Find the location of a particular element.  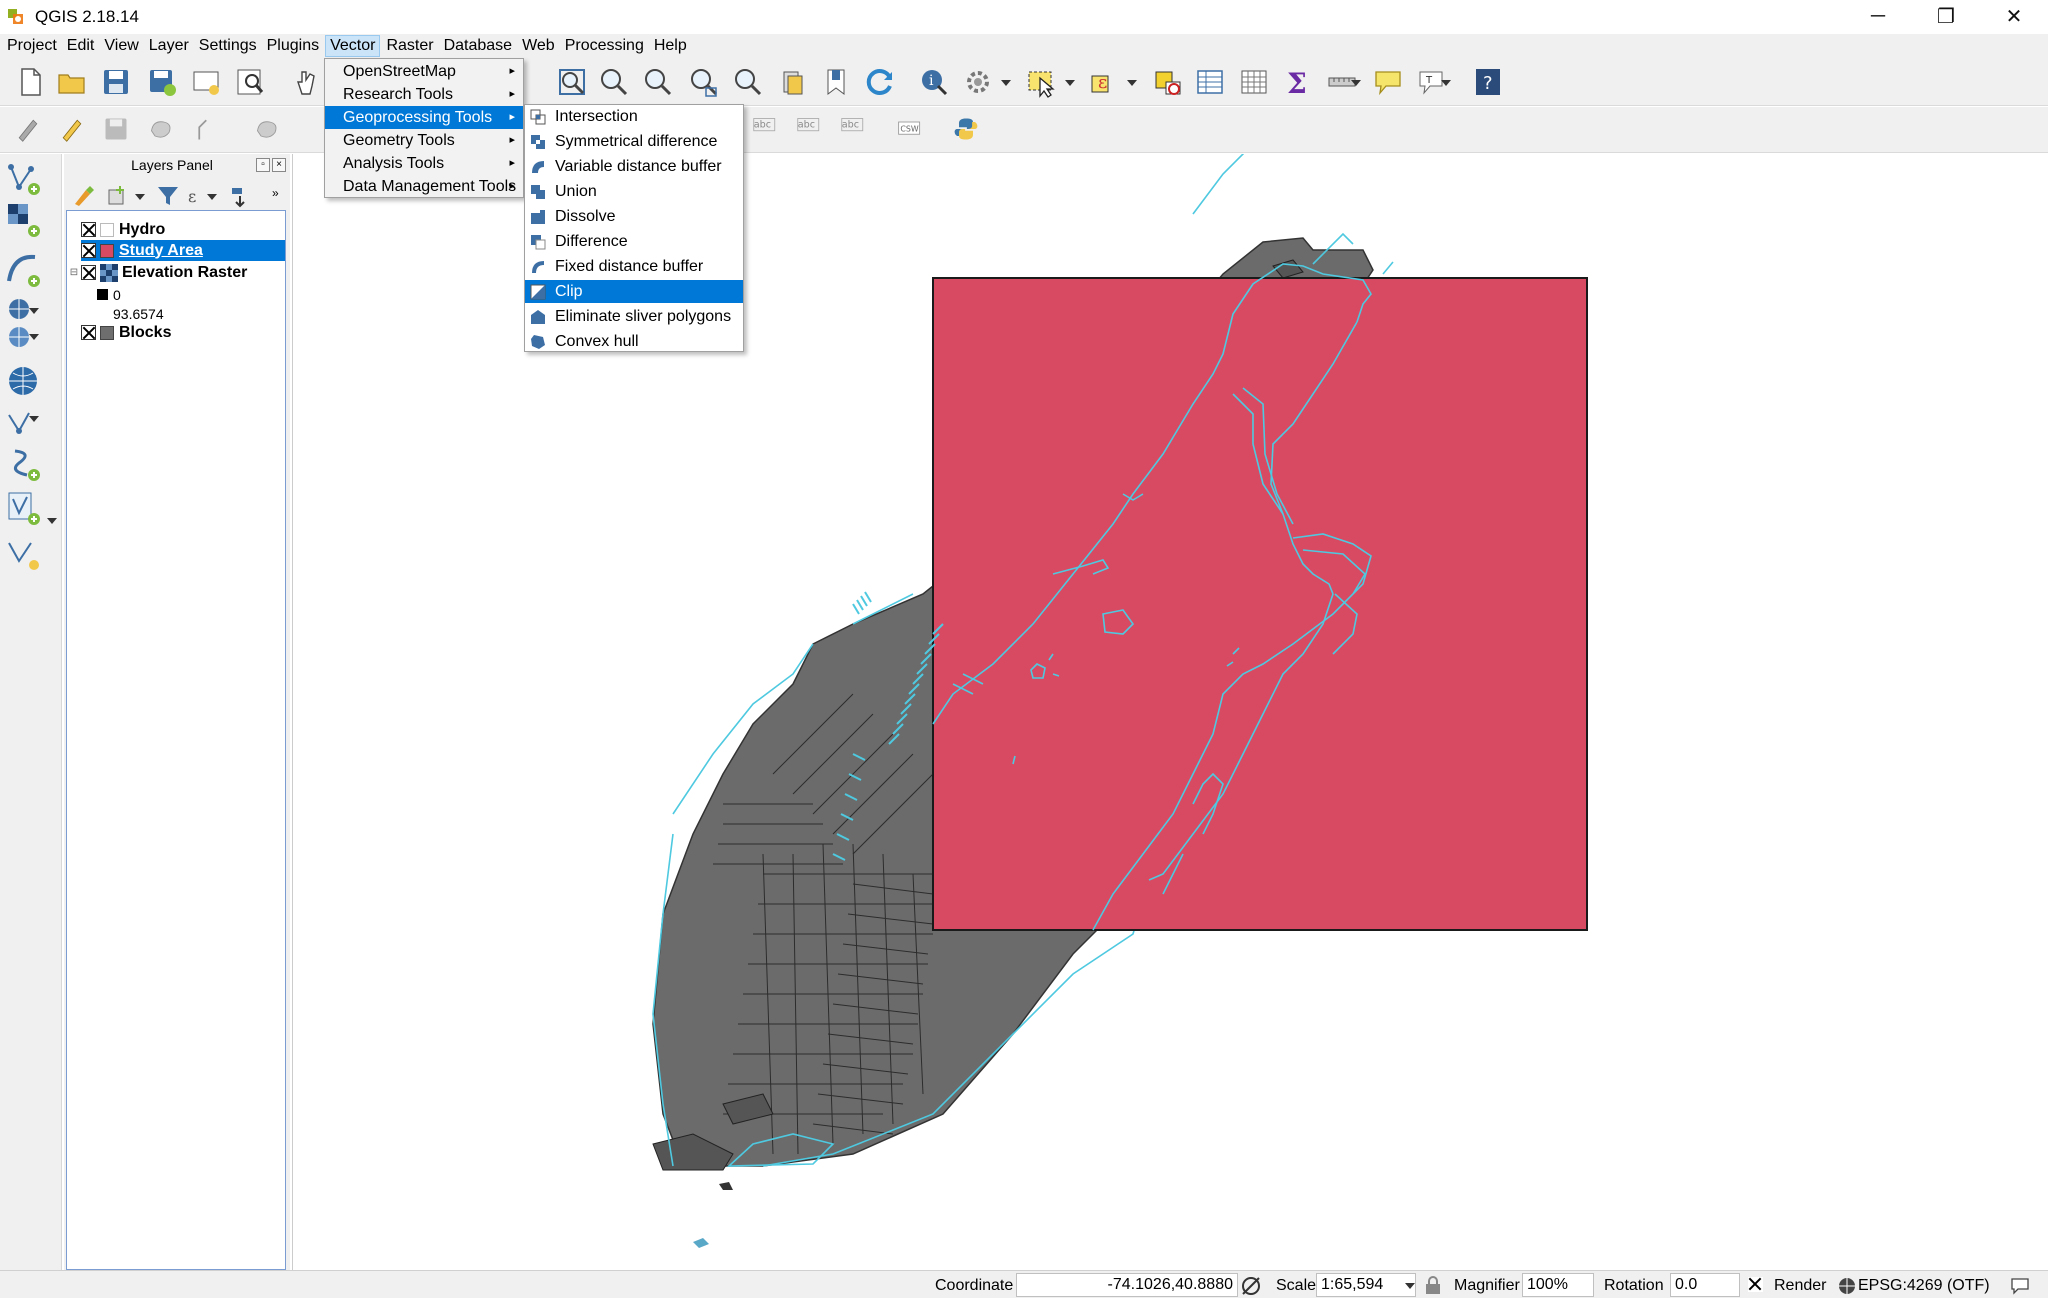

layer-row-blocks: Blocks is located at coordinates (190, 332).